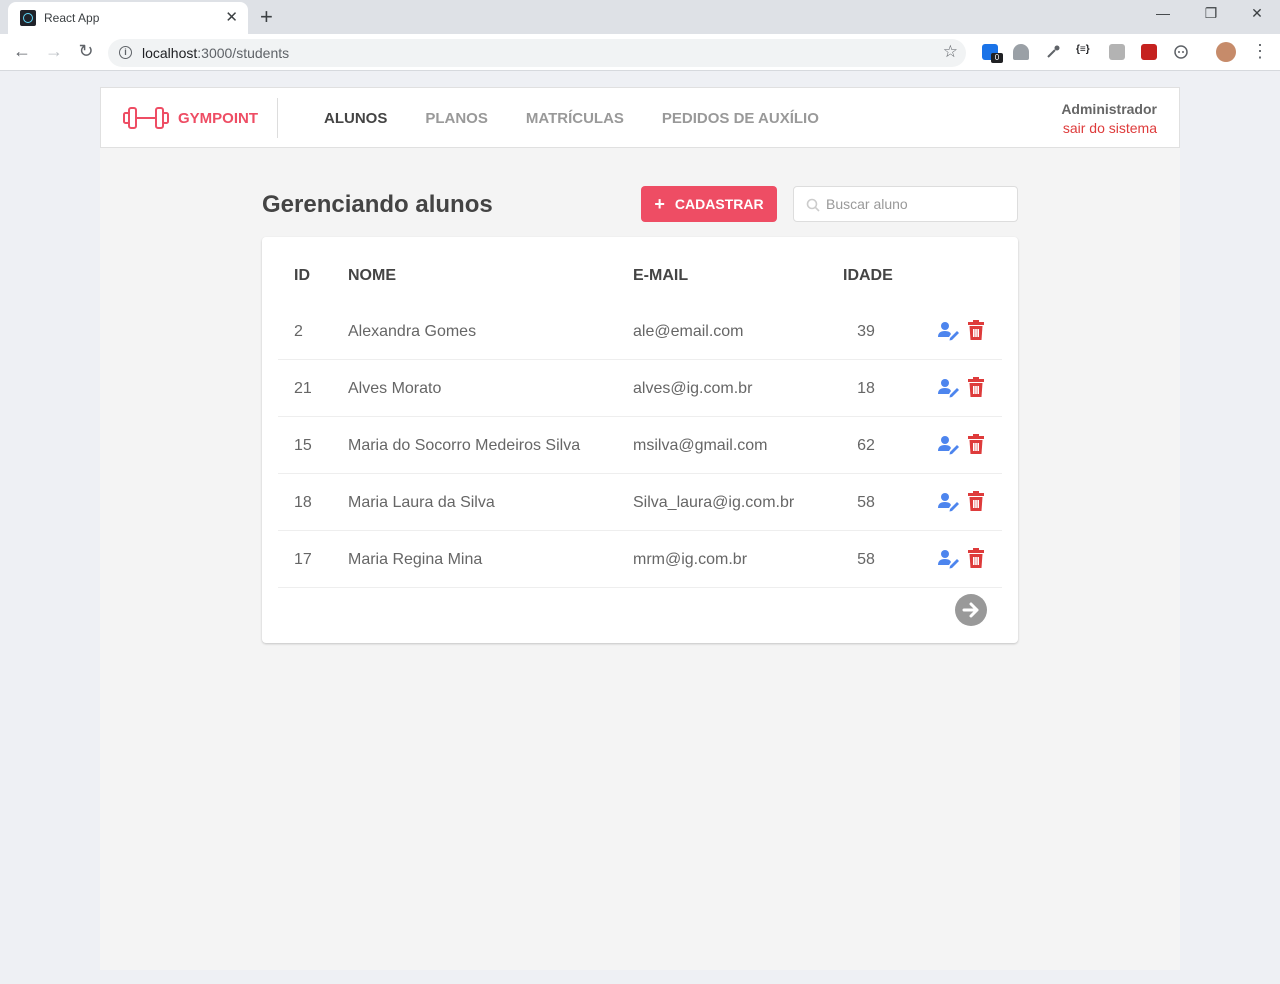 Image resolution: width=1280 pixels, height=984 pixels. What do you see at coordinates (1163, 13) in the screenshot?
I see `minimize-icon: —` at bounding box center [1163, 13].